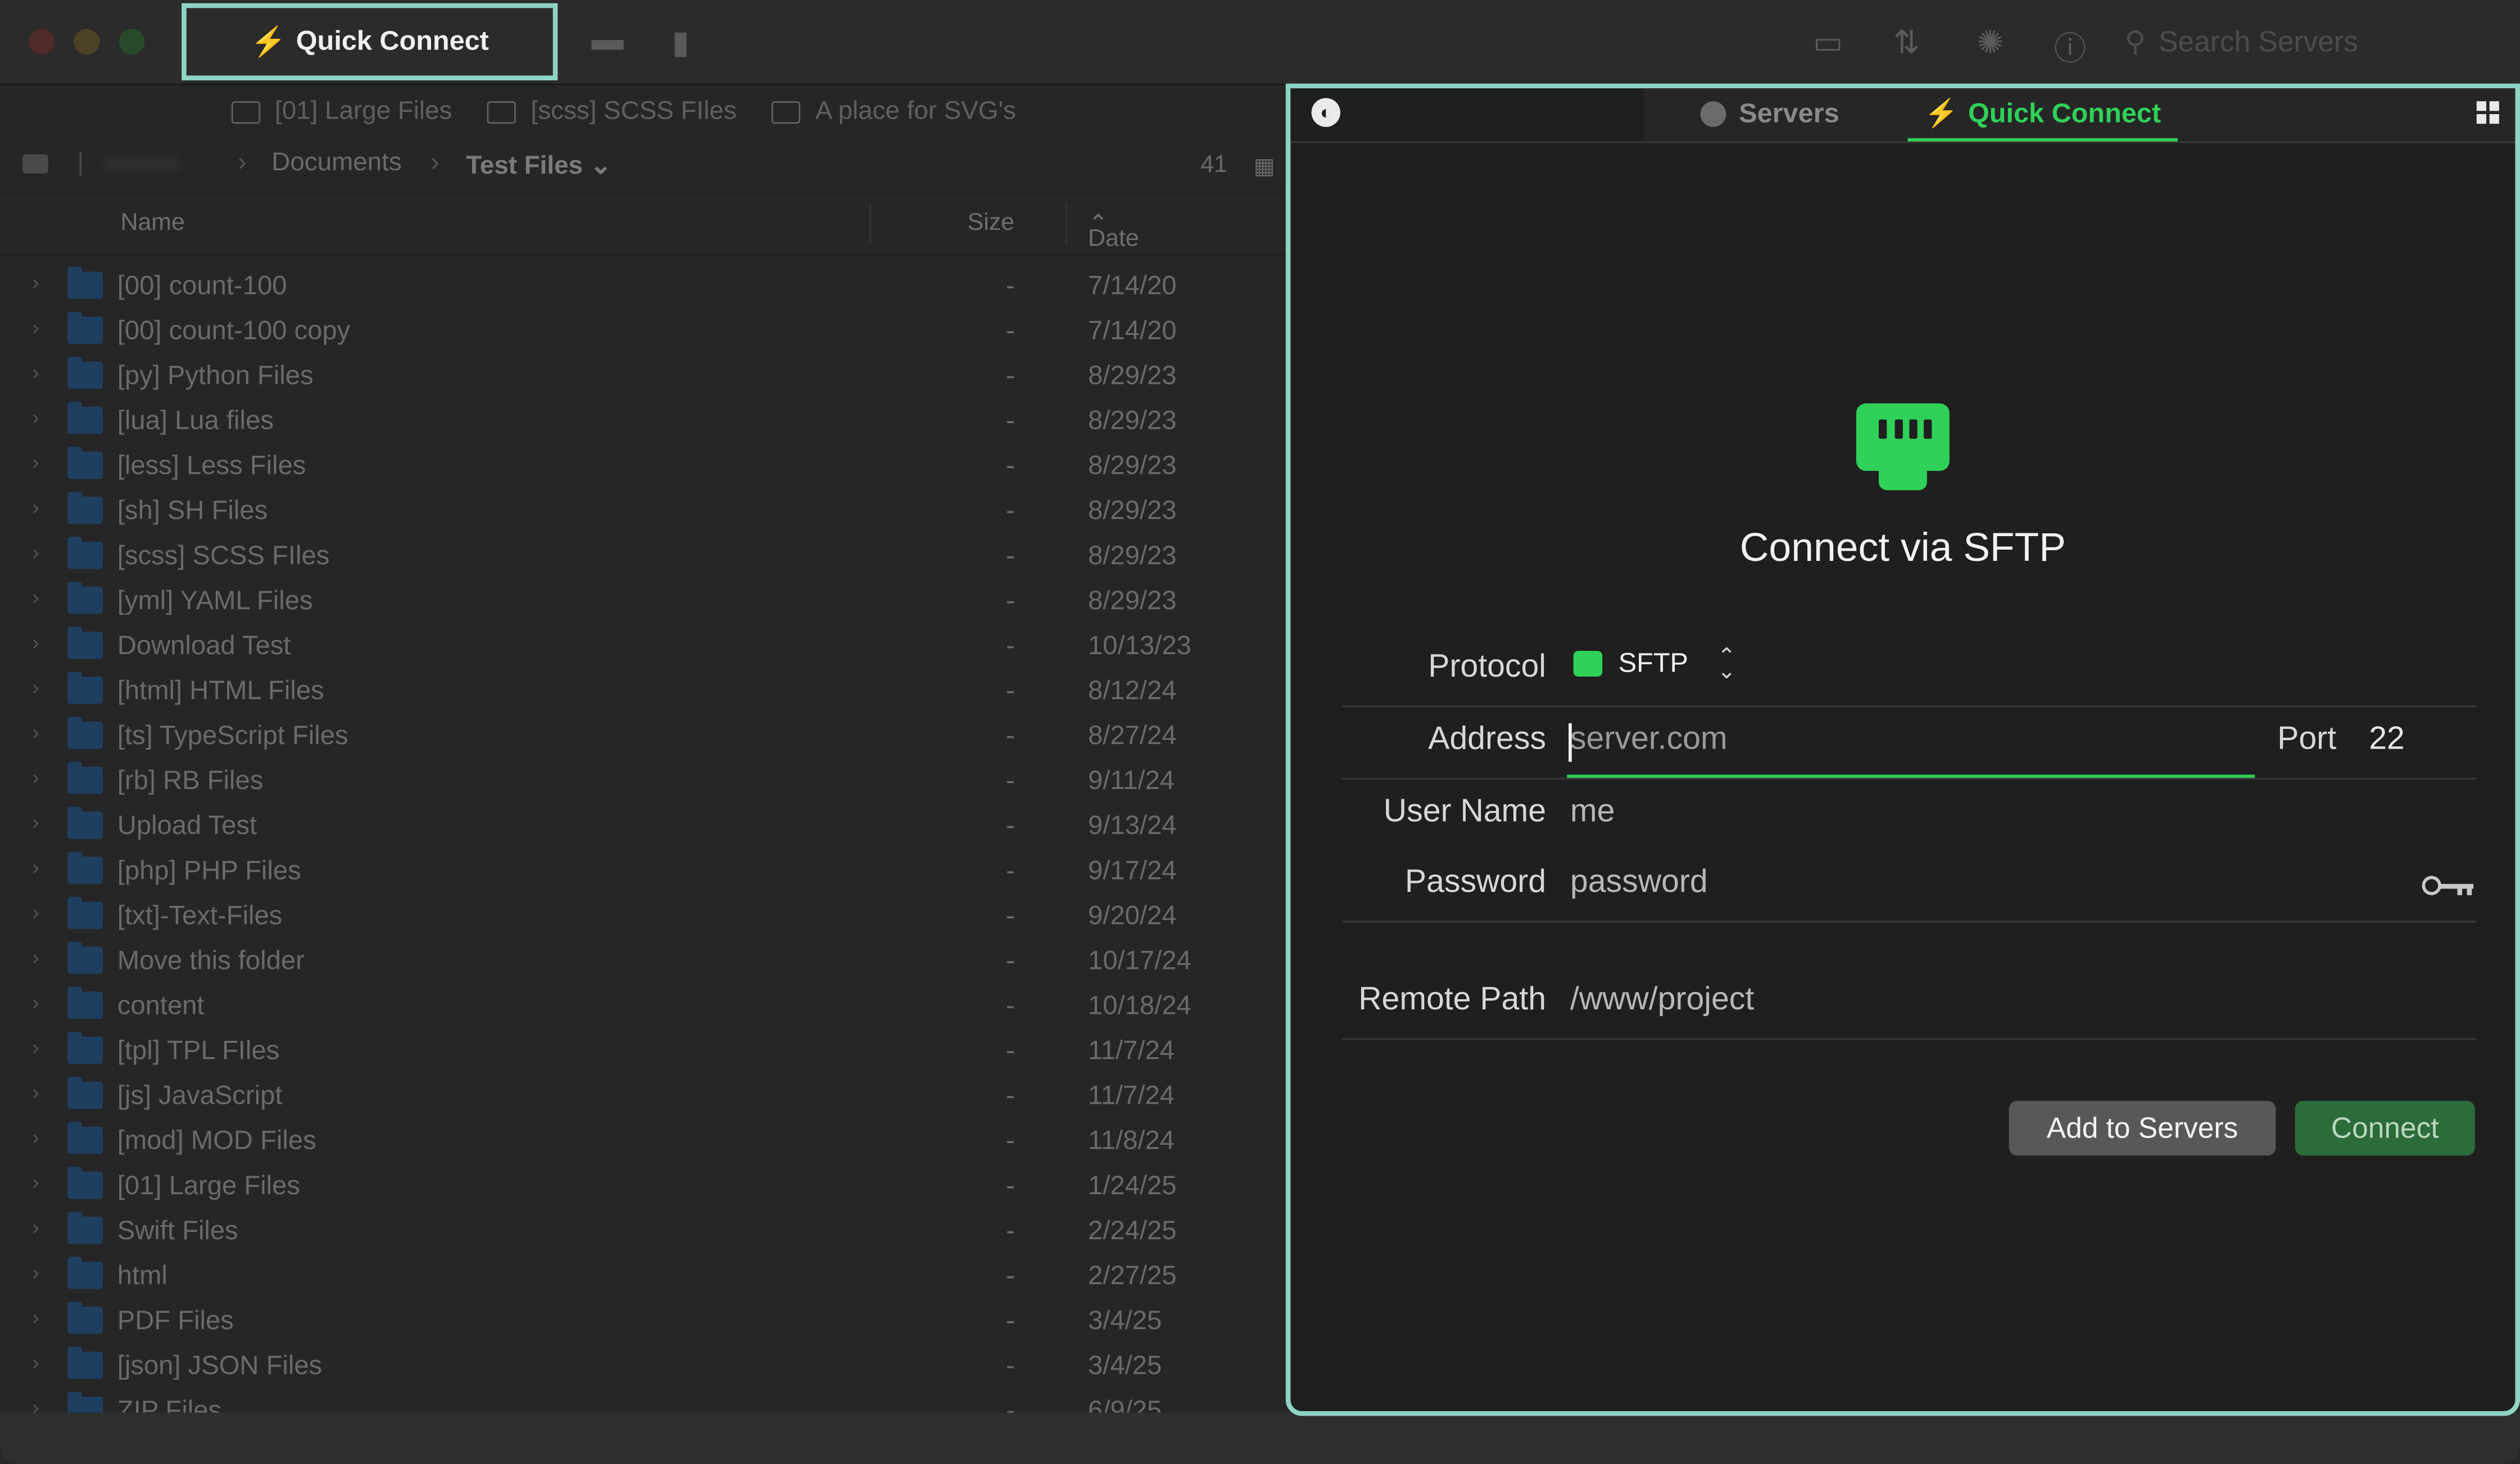  Describe the element at coordinates (643, 1140) in the screenshot. I see `table-row: › [mod] MOD Files - 11/8/24` at that location.